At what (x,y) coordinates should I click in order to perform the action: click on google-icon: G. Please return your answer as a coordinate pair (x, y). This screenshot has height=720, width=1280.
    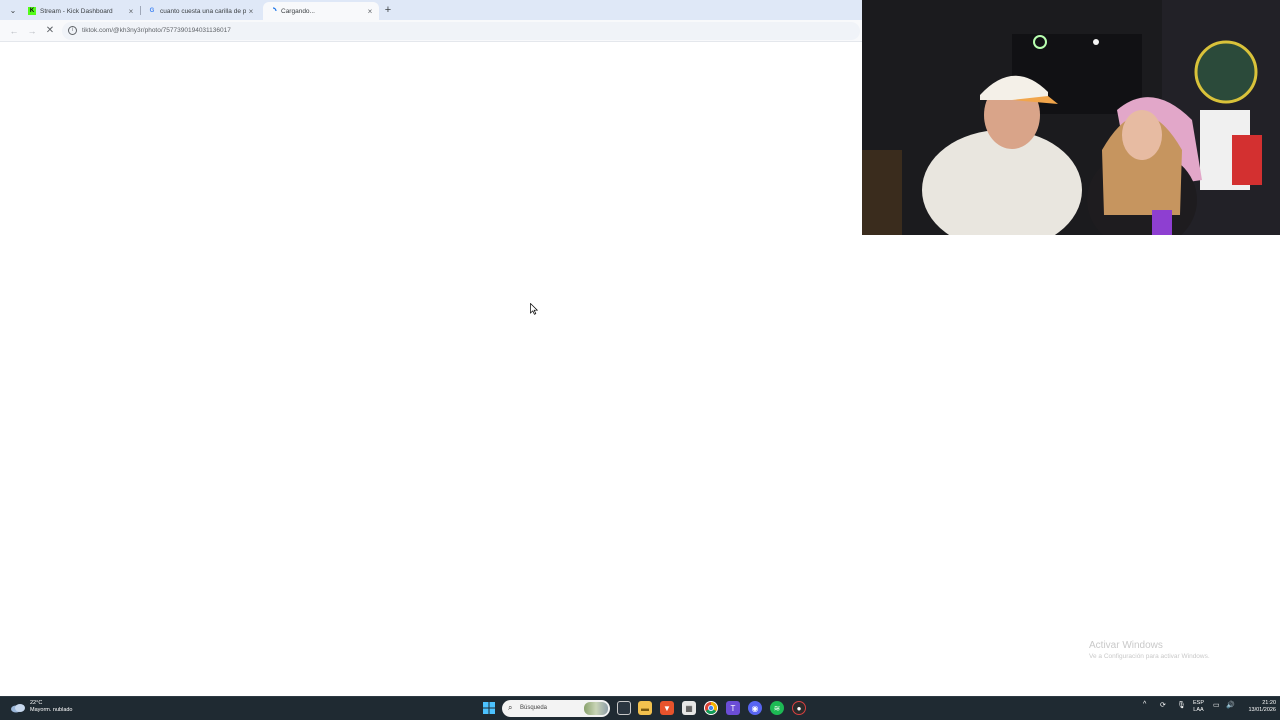
    Looking at the image, I should click on (152, 11).